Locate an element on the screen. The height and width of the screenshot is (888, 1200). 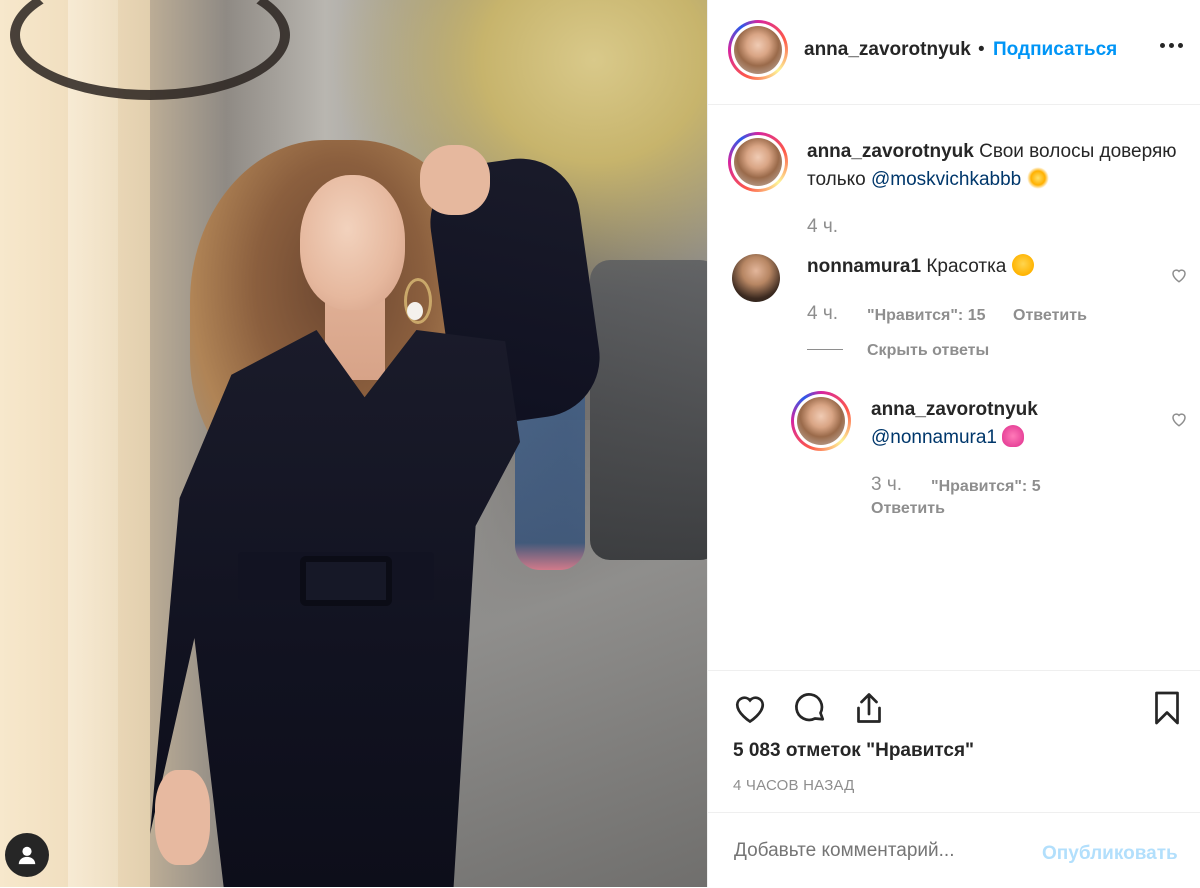
reply-avatar is located at coordinates (821, 421).